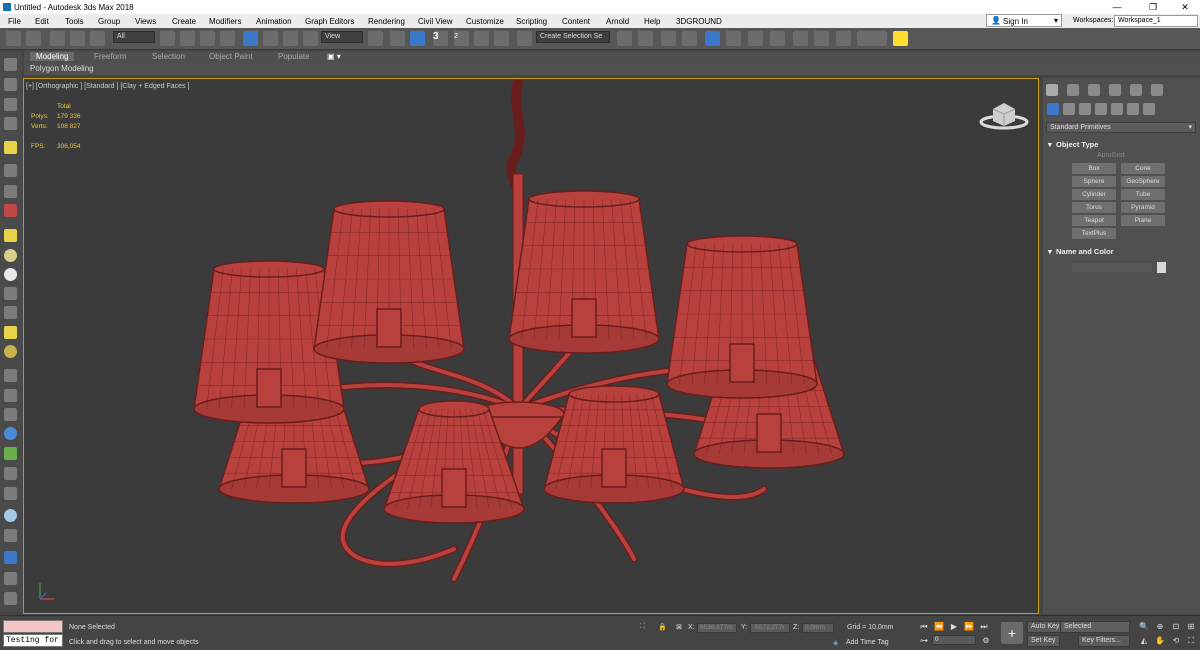 Image resolution: width=1200 pixels, height=650 pixels. What do you see at coordinates (1094, 181) in the screenshot?
I see `sphere-button: Sphere` at bounding box center [1094, 181].